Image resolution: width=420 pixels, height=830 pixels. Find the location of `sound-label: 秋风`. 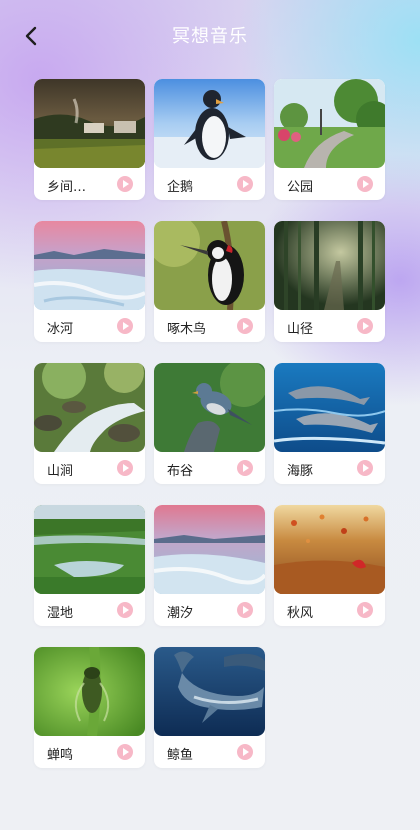

sound-label: 秋风 is located at coordinates (300, 613).